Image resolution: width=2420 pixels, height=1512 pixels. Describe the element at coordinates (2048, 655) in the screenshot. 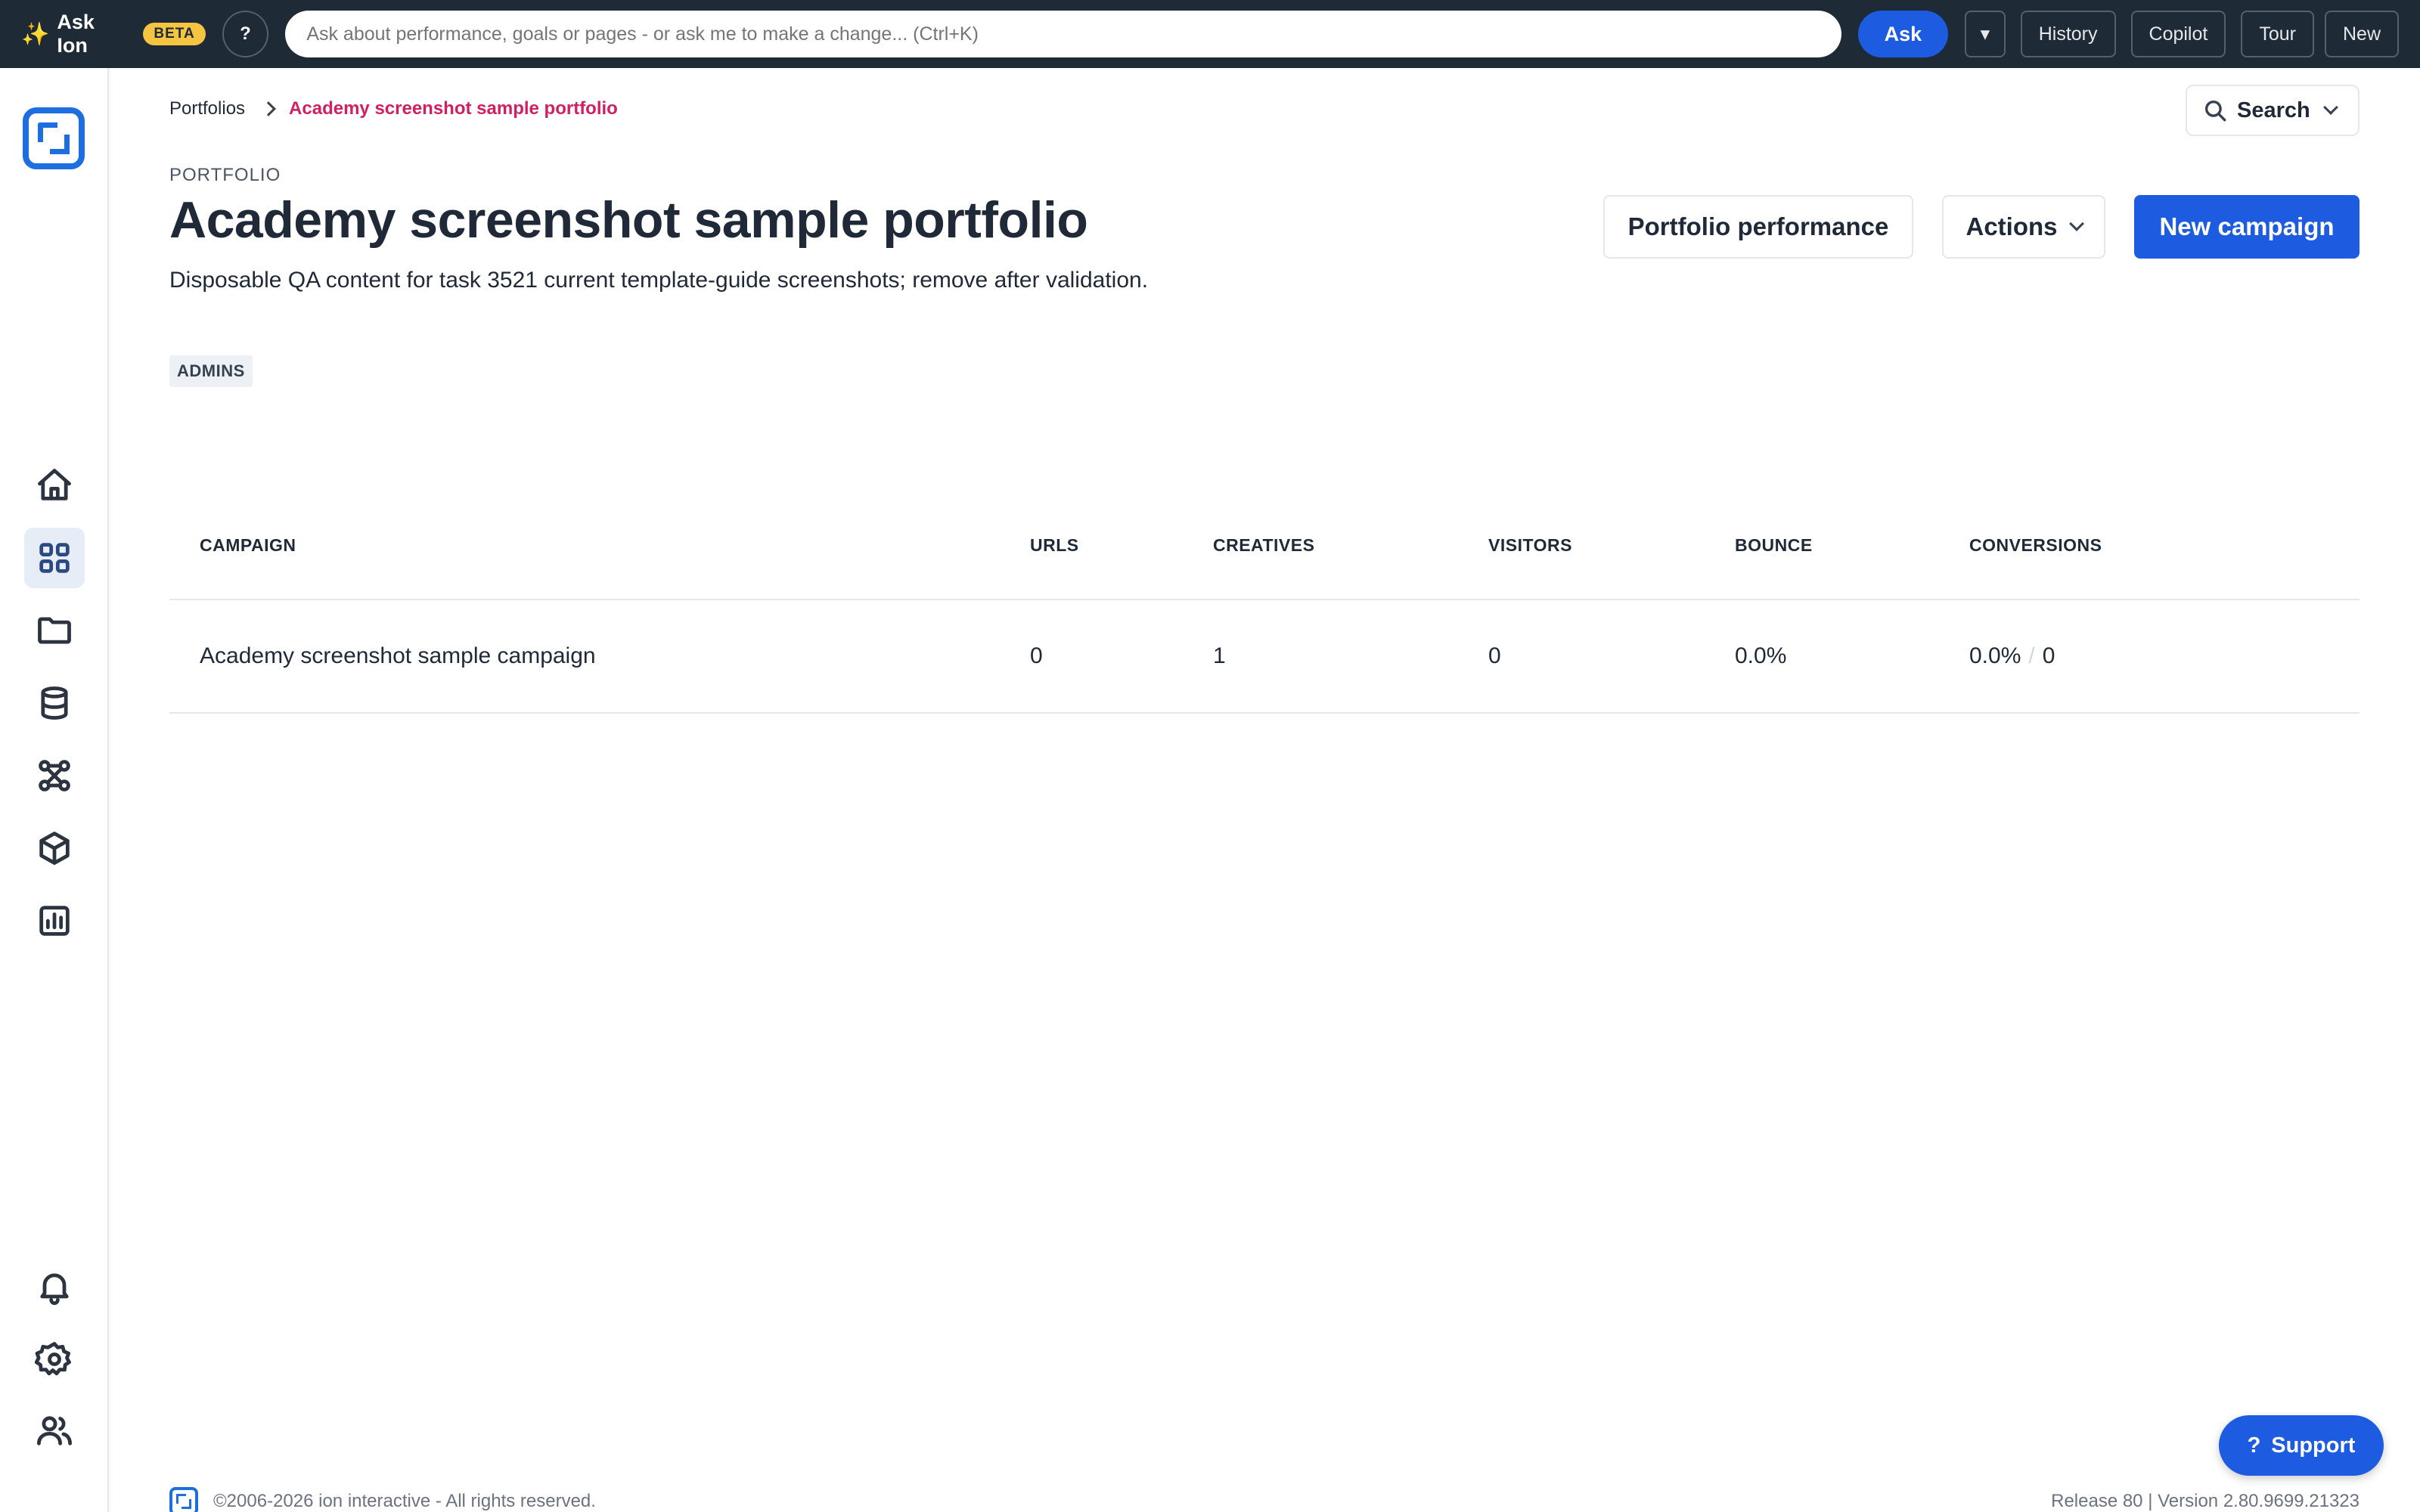

I see `conversion-count: 0` at that location.